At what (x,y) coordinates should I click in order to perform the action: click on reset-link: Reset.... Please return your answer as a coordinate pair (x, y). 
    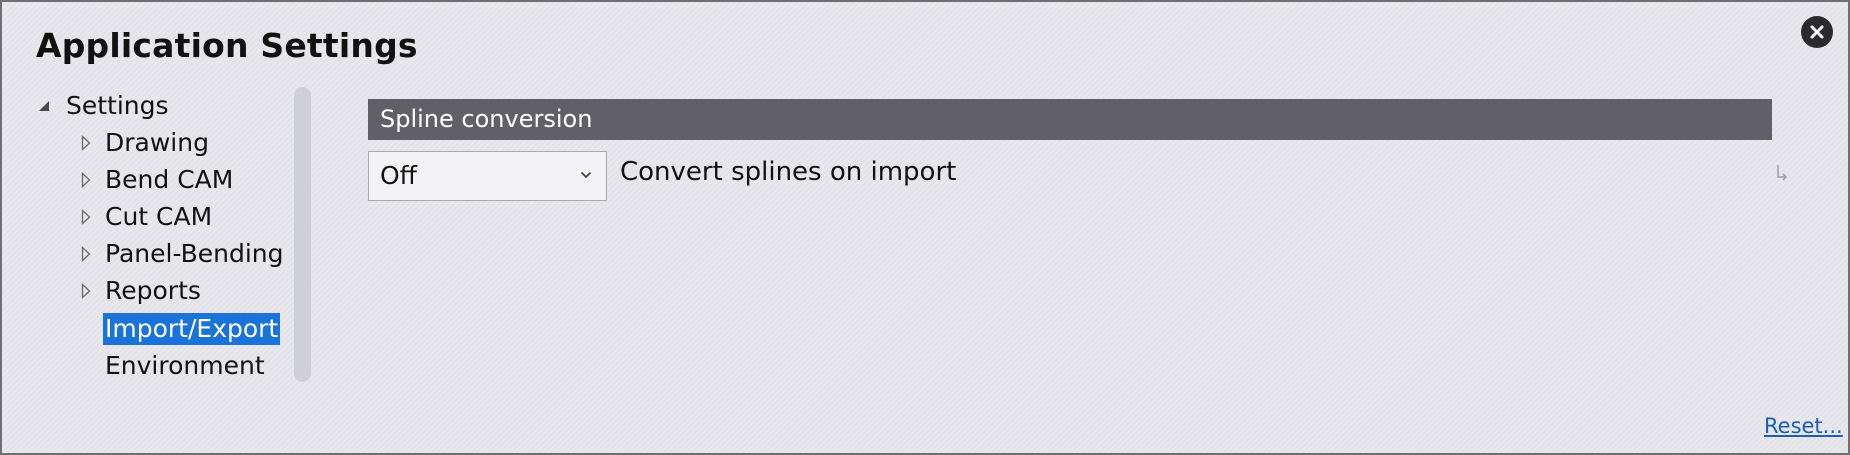
    Looking at the image, I should click on (1803, 426).